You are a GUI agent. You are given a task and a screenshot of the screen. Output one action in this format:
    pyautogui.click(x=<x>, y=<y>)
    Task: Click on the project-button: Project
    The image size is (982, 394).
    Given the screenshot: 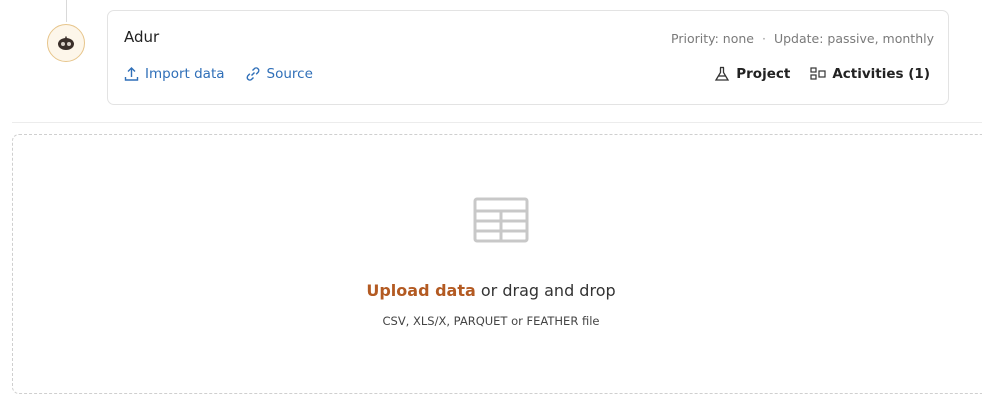 What is the action you would take?
    pyautogui.click(x=752, y=74)
    